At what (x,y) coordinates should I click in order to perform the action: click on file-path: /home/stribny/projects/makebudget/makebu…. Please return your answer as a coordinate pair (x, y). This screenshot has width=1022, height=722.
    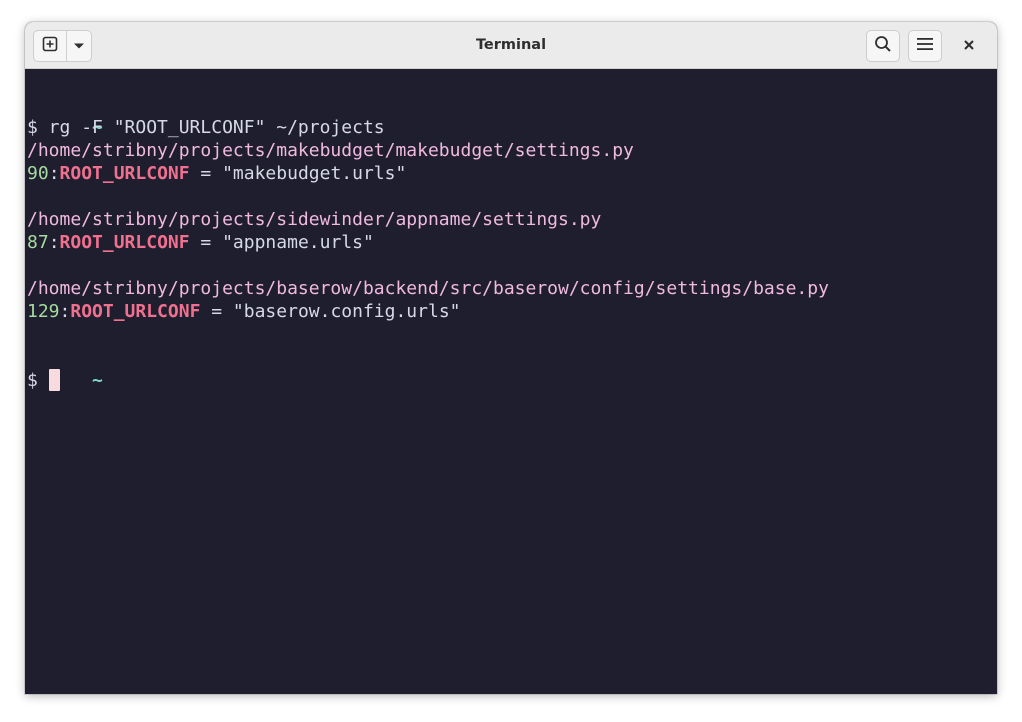
    Looking at the image, I should click on (330, 150).